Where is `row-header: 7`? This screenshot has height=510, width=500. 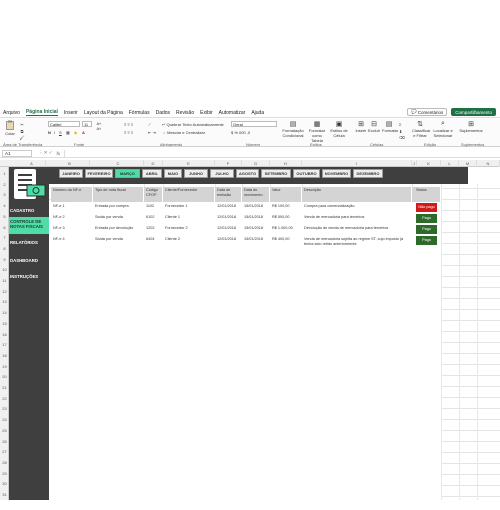
row-header: 7 is located at coordinates (4, 237).